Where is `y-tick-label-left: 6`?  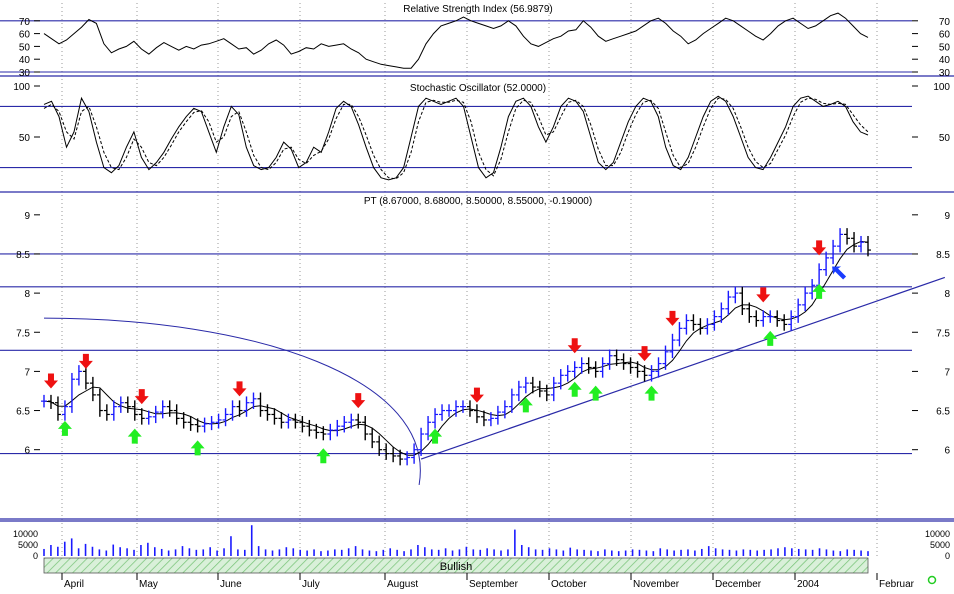 y-tick-label-left: 6 is located at coordinates (27, 451).